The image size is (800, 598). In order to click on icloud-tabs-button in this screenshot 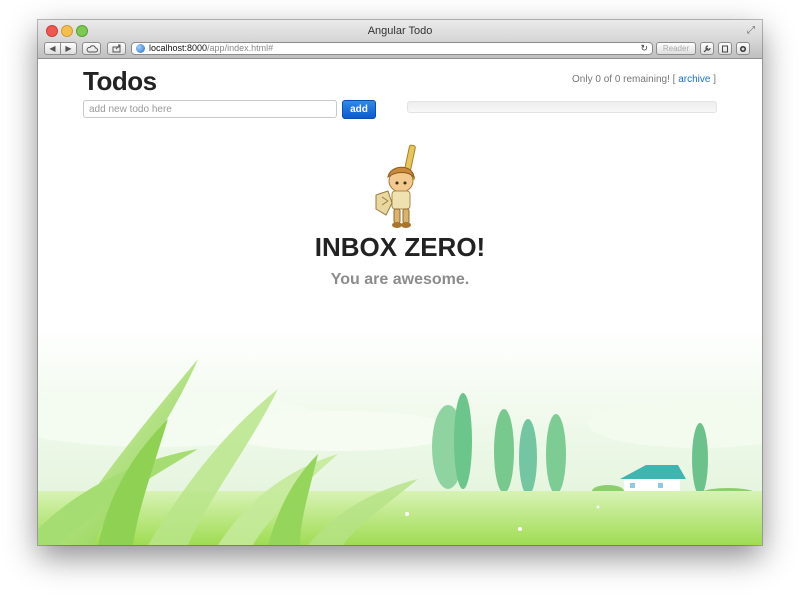, I will do `click(91, 48)`.